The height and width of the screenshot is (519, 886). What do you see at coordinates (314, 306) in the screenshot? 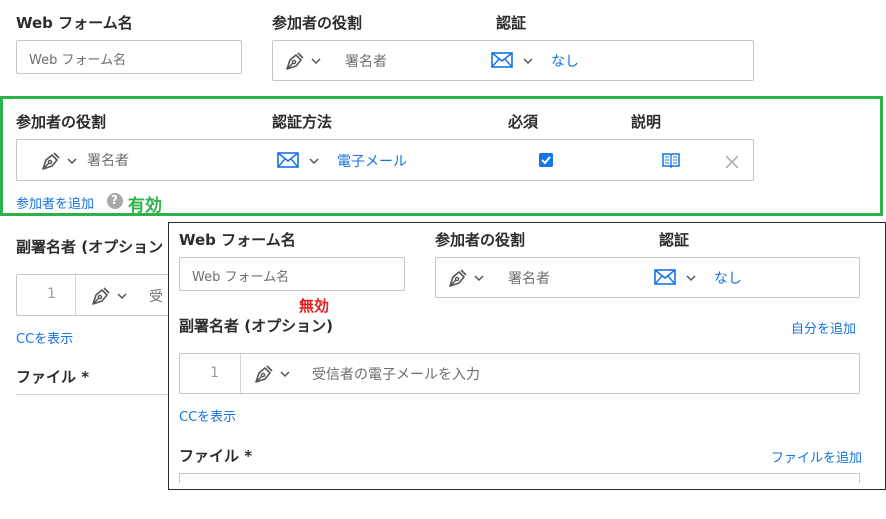
I see `invalid-status-label: 無効` at bounding box center [314, 306].